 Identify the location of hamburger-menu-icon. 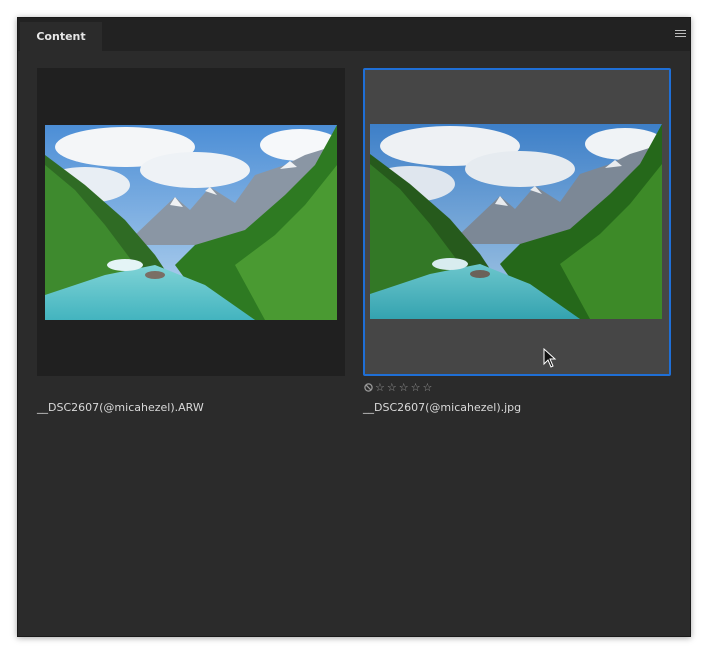
(680, 34).